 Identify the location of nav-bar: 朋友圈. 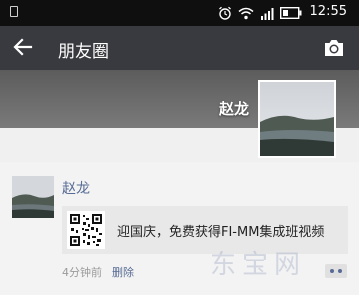
(179, 48).